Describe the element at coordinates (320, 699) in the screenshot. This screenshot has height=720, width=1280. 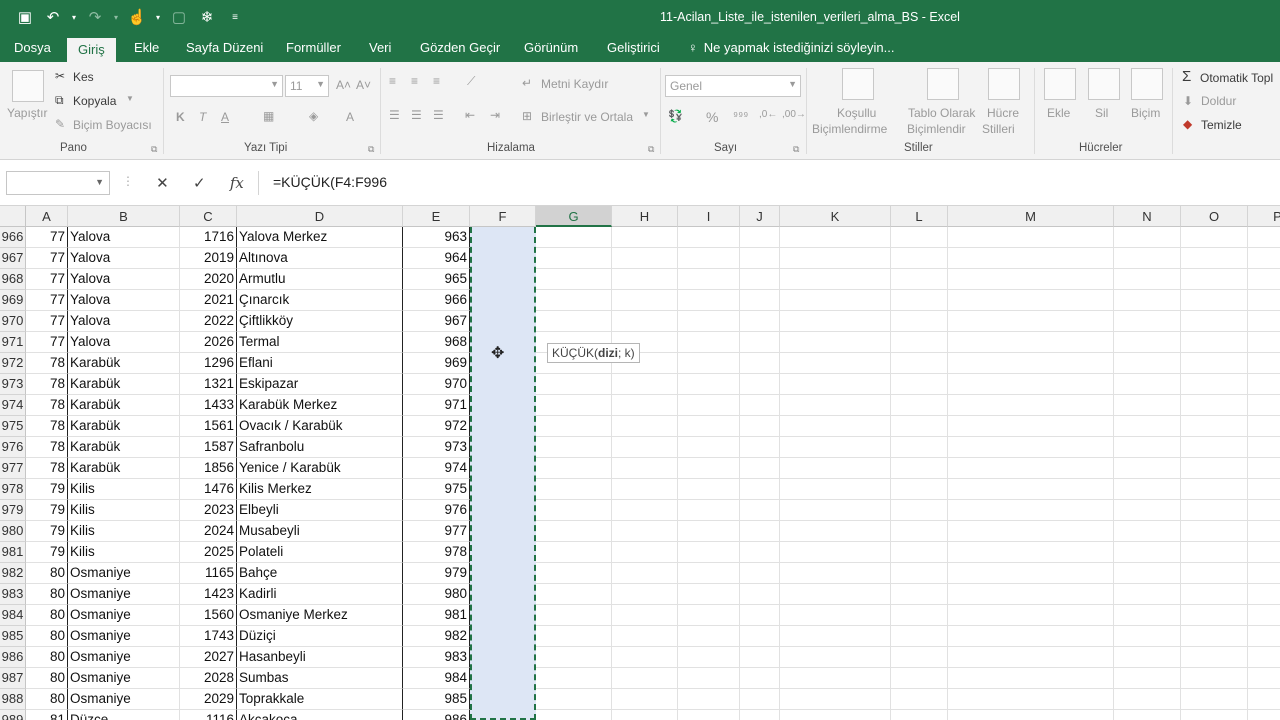
I see `cell-d: Toprakkale` at that location.